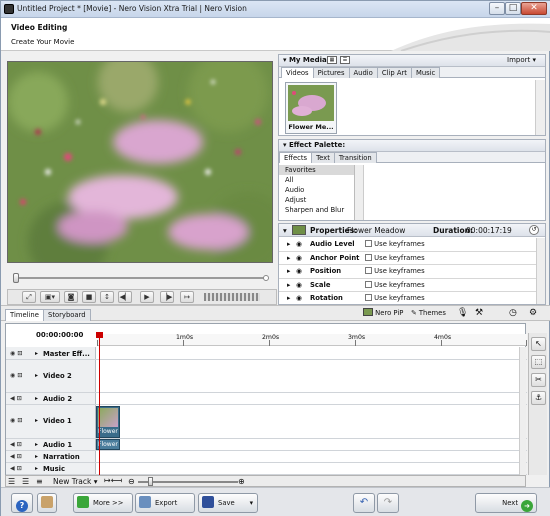 The image size is (550, 516). What do you see at coordinates (103, 503) in the screenshot?
I see `more-button: More >>` at bounding box center [103, 503].